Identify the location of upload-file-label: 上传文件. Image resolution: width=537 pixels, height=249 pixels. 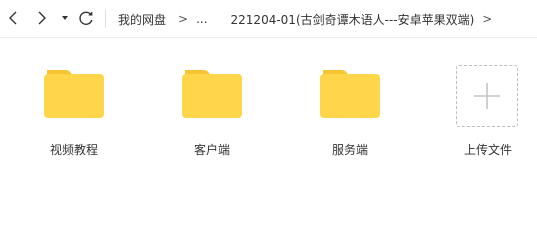
(487, 150).